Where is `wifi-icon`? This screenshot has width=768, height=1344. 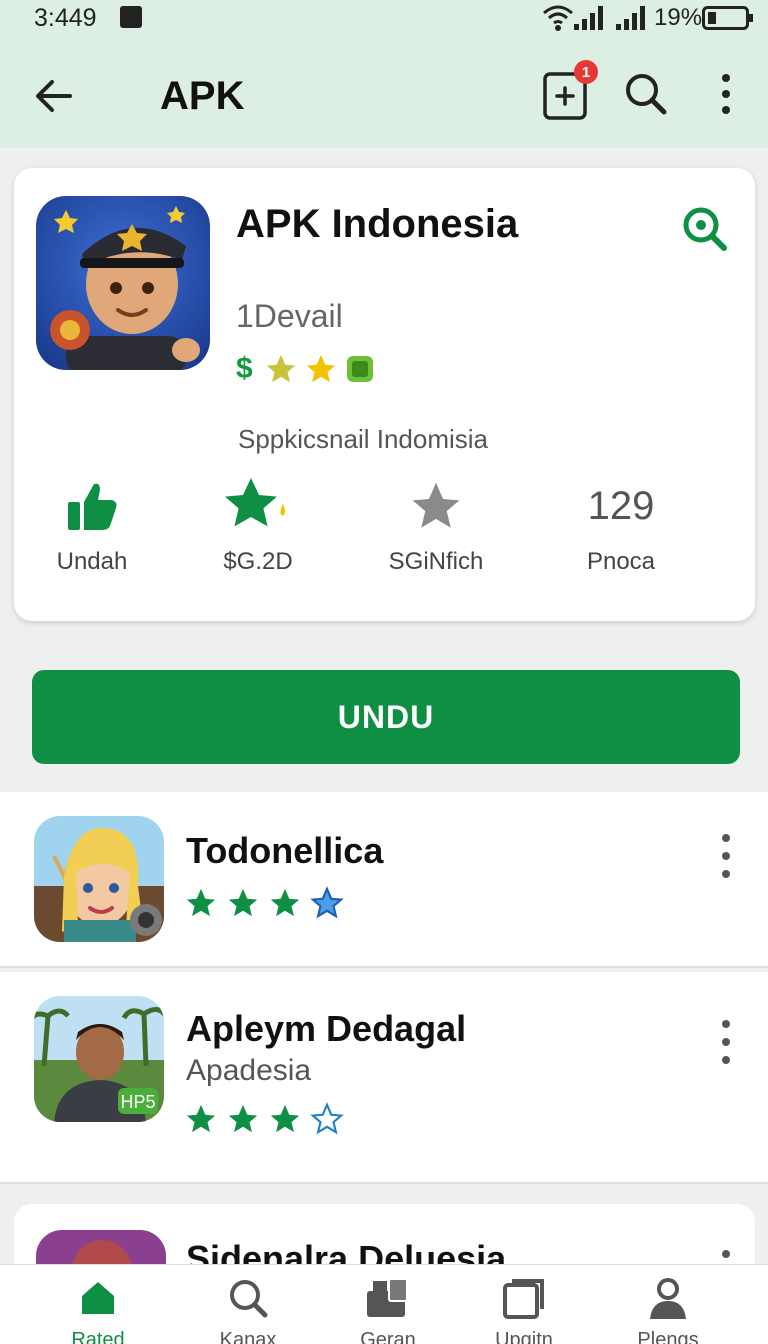 wifi-icon is located at coordinates (558, 18).